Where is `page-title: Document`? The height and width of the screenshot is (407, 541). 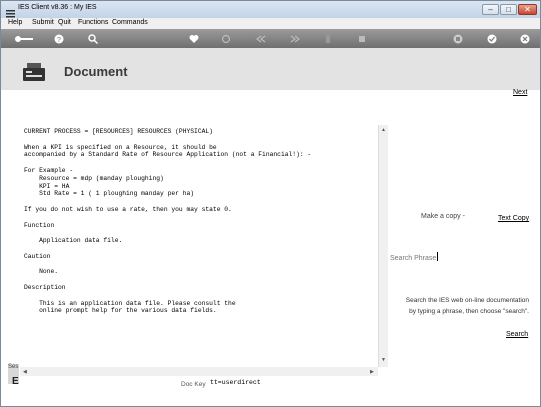
page-title: Document is located at coordinates (96, 71).